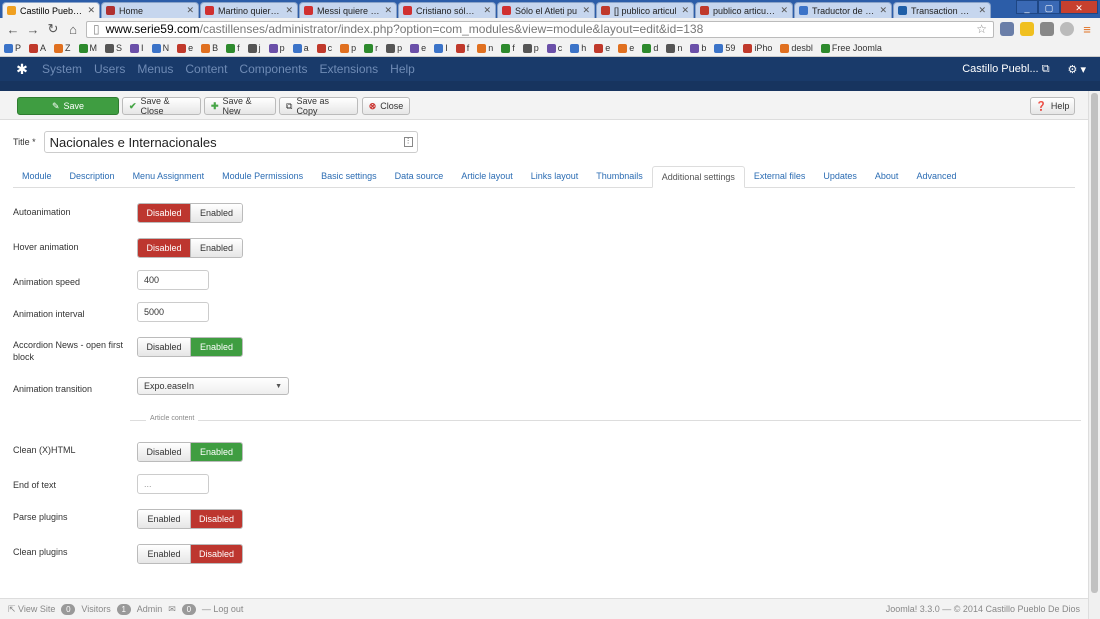 The width and height of the screenshot is (1100, 619). Describe the element at coordinates (213, 386) in the screenshot. I see `animation-transition-select: Expo.easeIn ▼` at that location.